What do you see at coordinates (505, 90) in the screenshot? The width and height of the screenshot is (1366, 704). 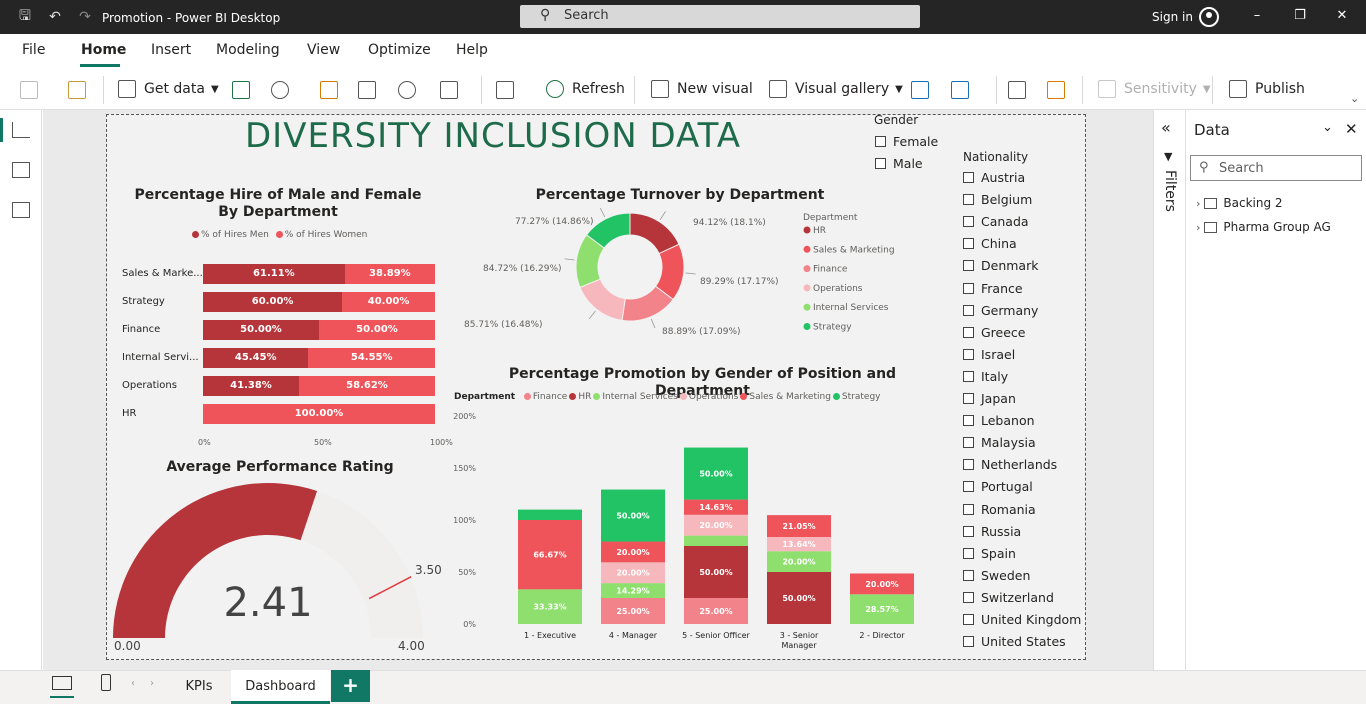 I see `transform-data-icon` at bounding box center [505, 90].